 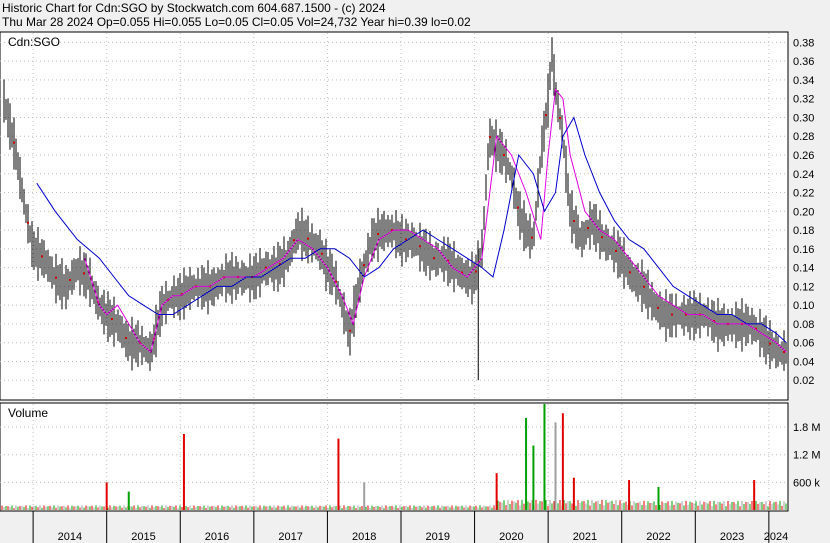 What do you see at coordinates (807, 428) in the screenshot?
I see `volume-tick-label: 1.8 M` at bounding box center [807, 428].